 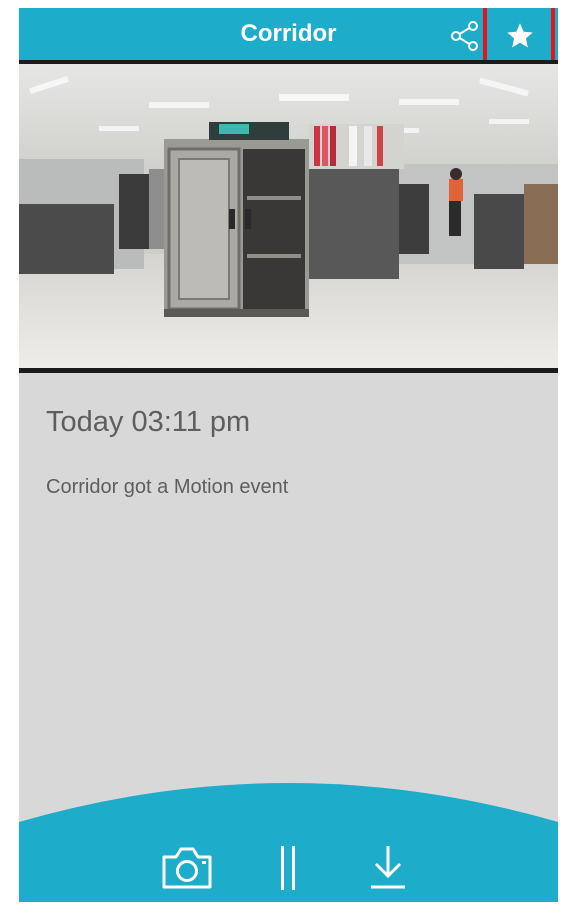 I want to click on top-app-bar: Corridor, so click(x=288, y=37).